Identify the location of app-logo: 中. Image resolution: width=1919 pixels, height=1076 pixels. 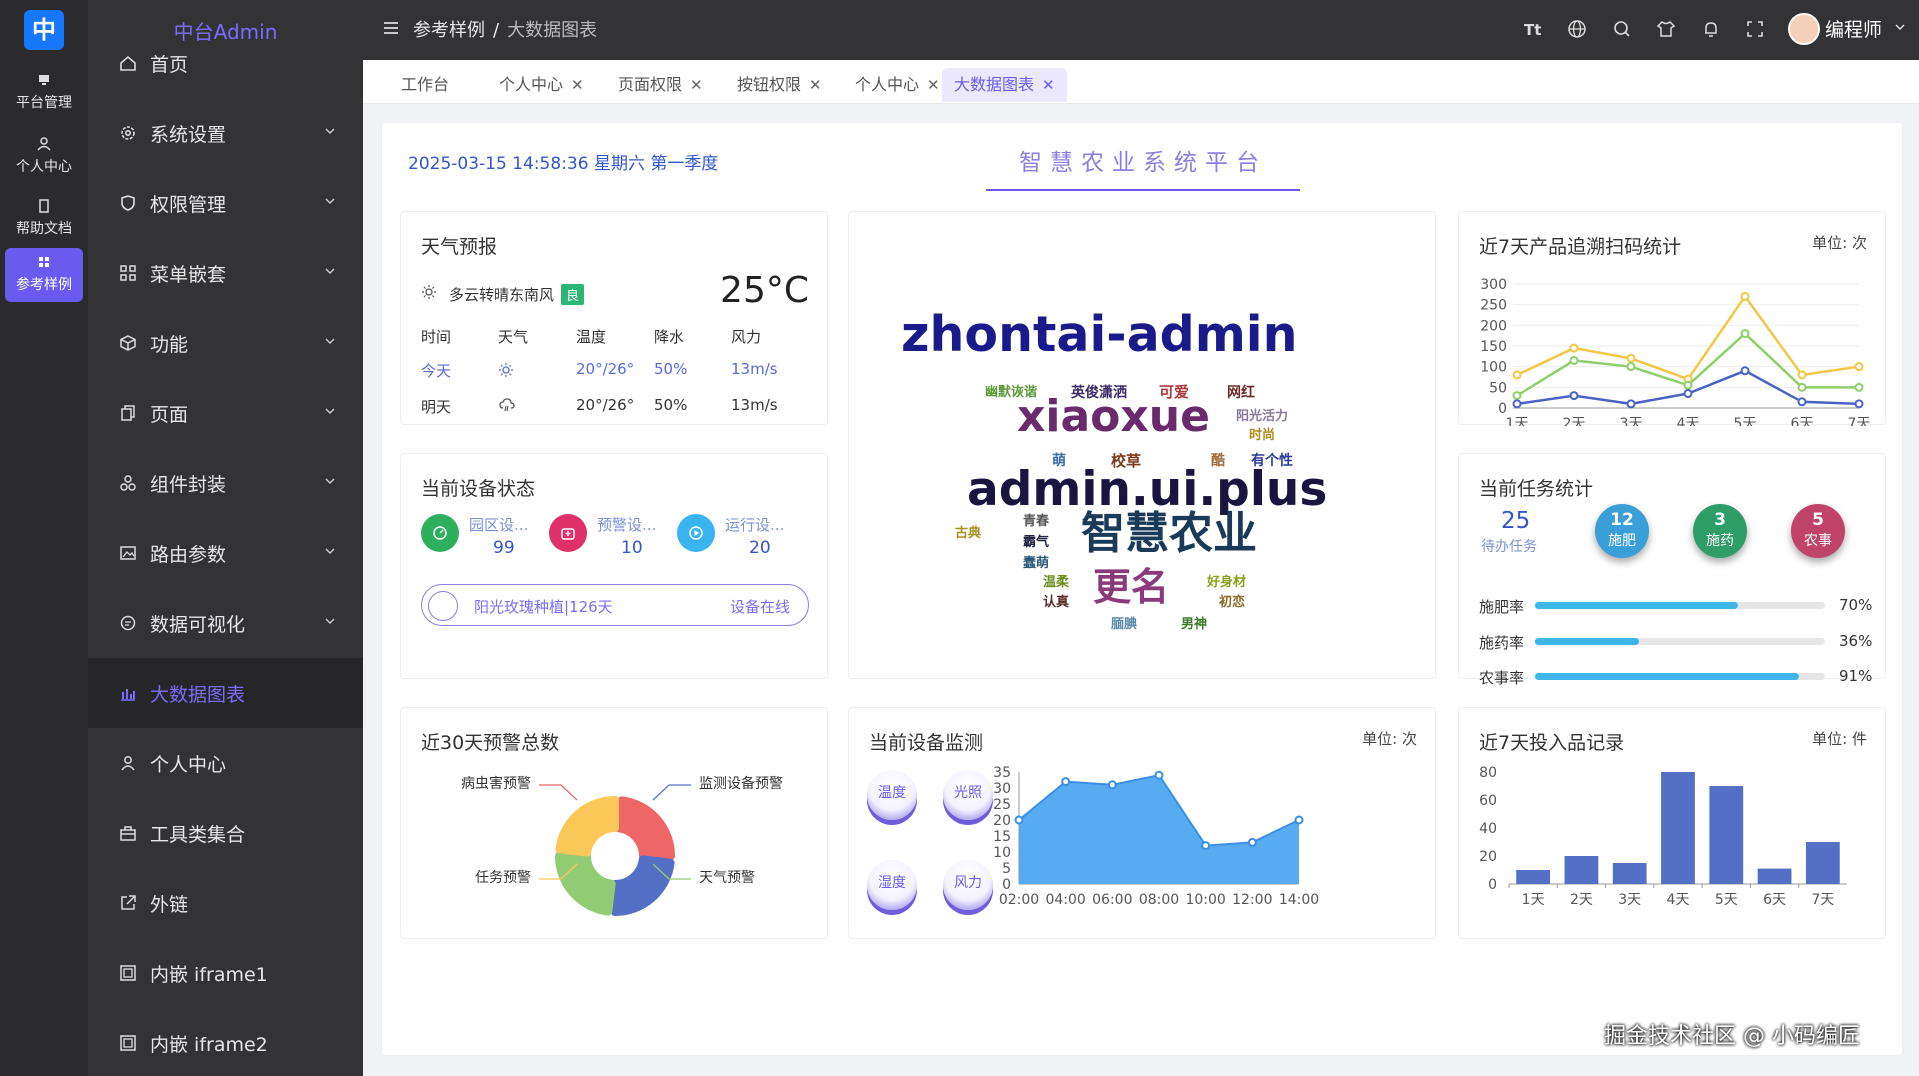
(44, 30).